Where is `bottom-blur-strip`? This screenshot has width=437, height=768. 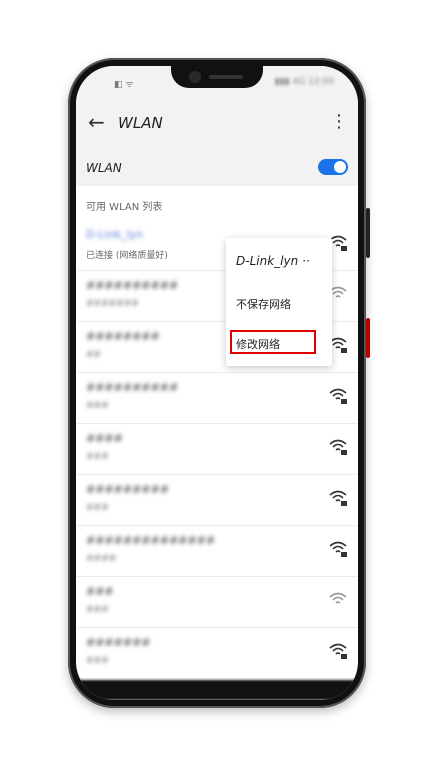
bottom-blur-strip is located at coordinates (217, 690).